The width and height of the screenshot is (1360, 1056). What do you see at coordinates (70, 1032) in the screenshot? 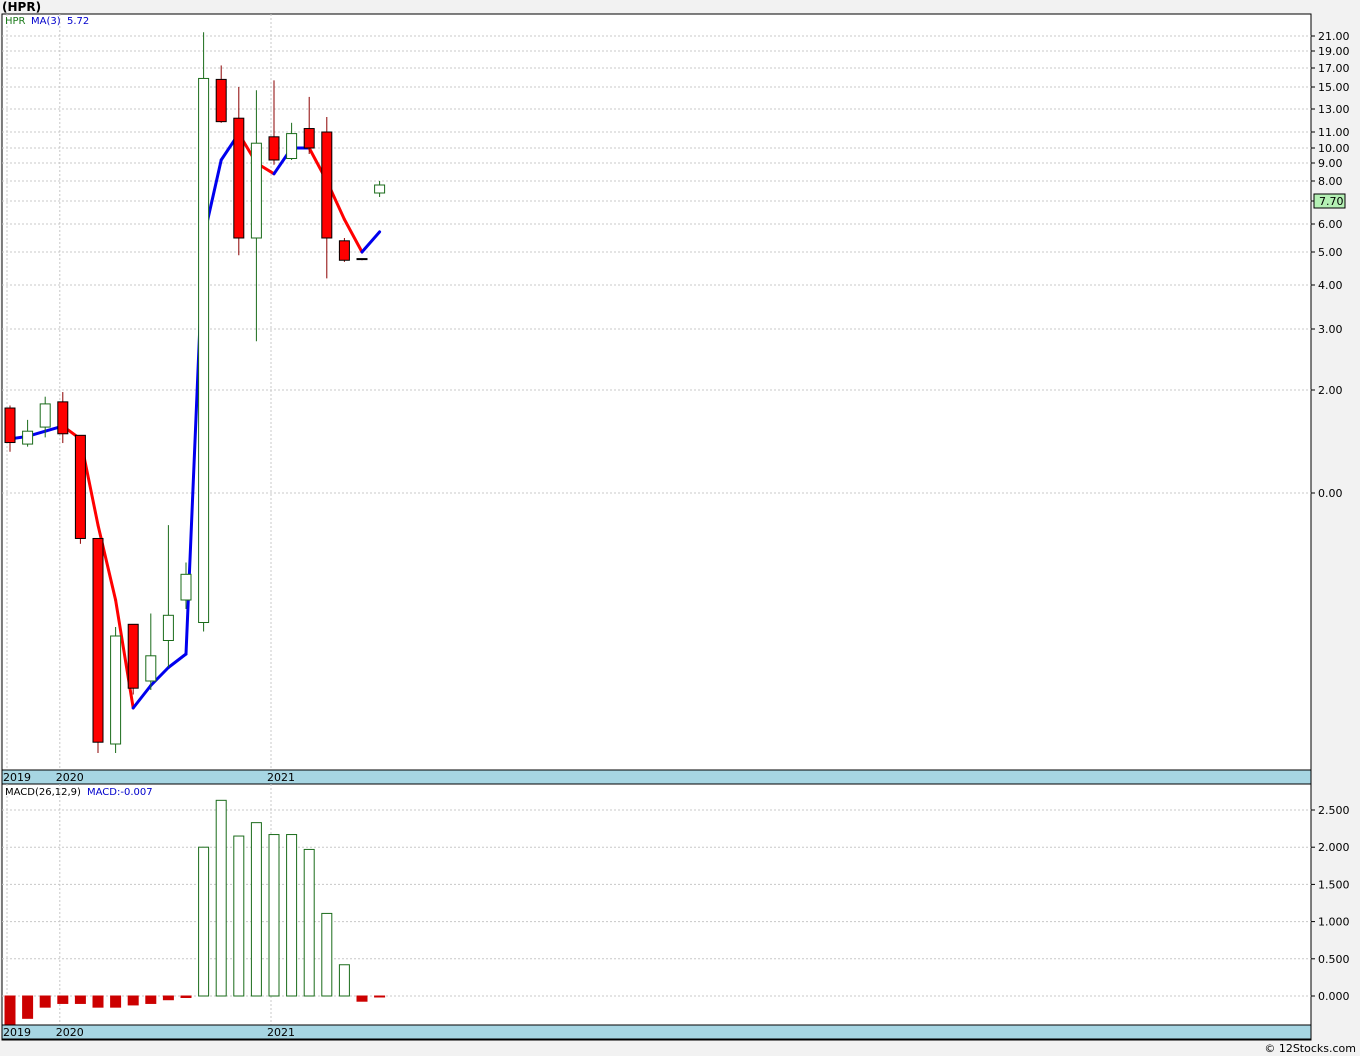
I see `macd-x-label: 2020` at bounding box center [70, 1032].